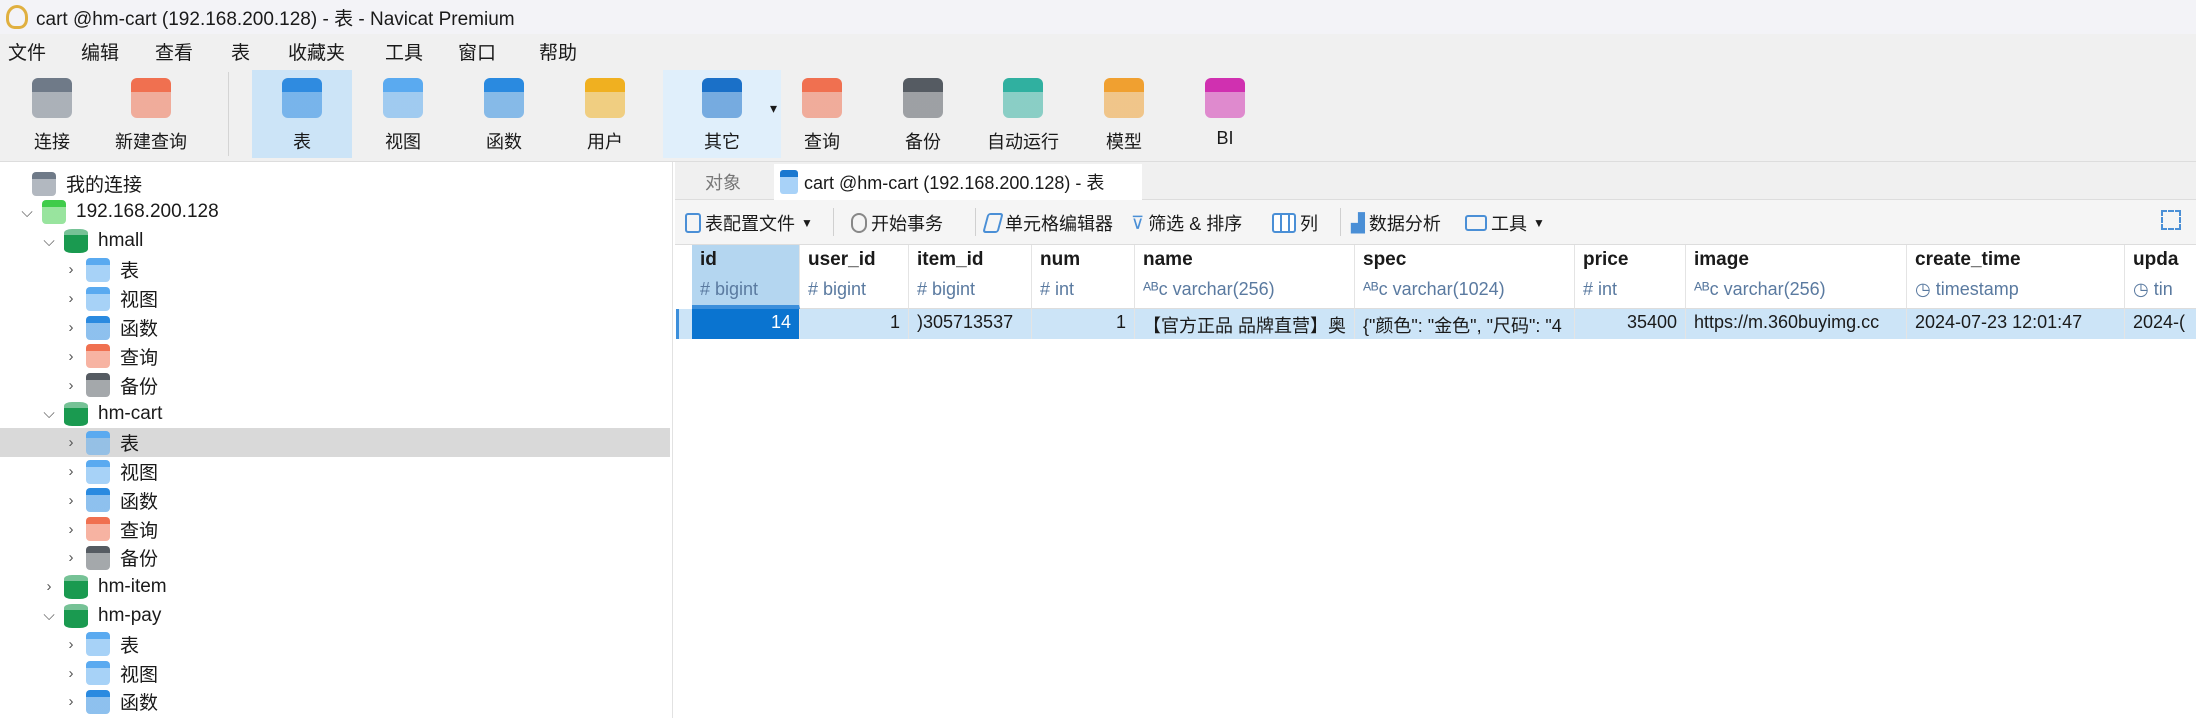 This screenshot has width=2196, height=718. I want to click on tools-button: 工具 ▼, so click(1505, 223).